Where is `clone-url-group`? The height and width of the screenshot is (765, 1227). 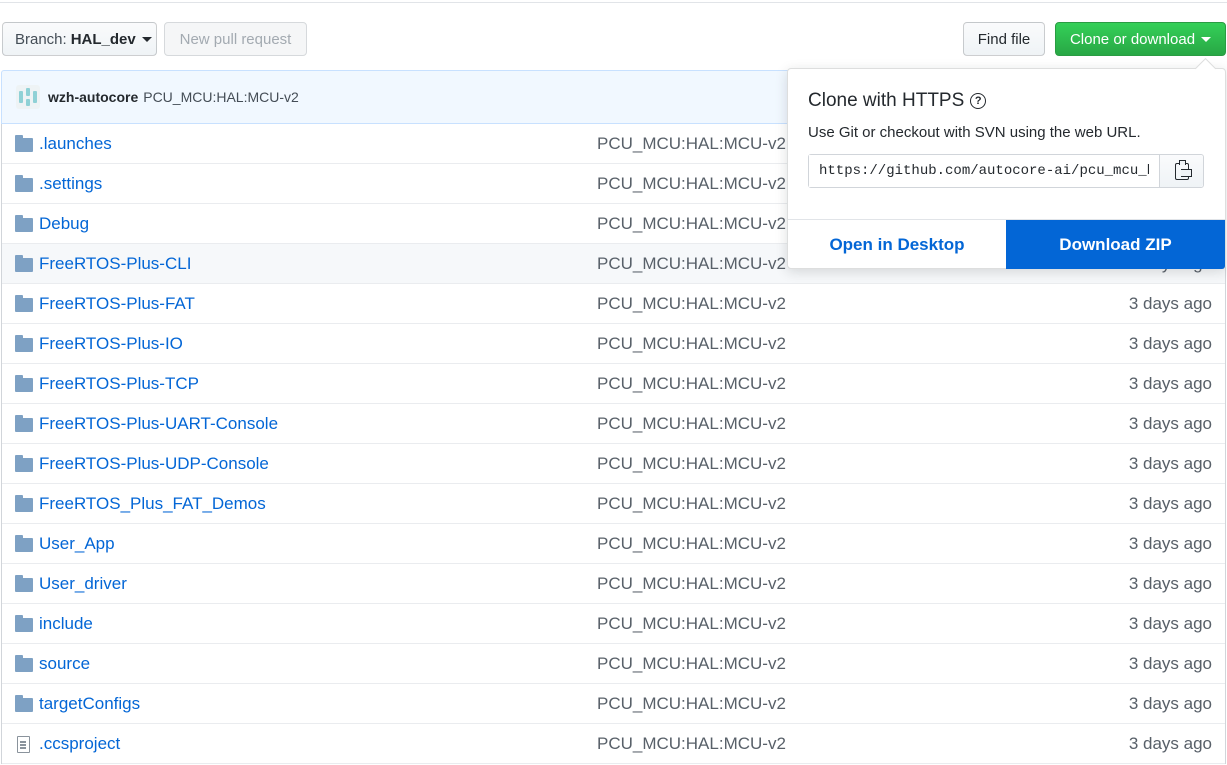
clone-url-group is located at coordinates (1006, 171).